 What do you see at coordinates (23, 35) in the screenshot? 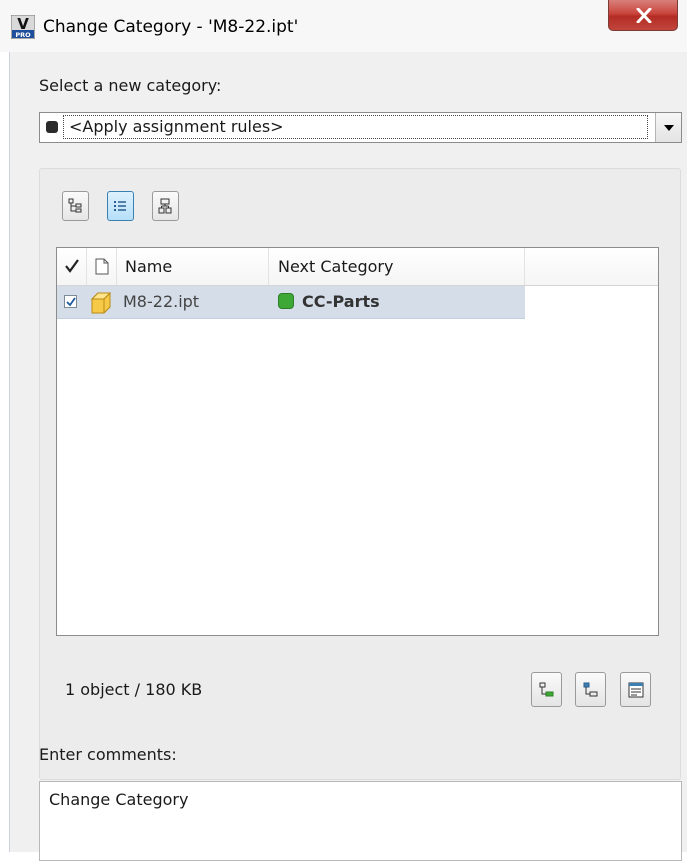
I see `svg-text: PRO` at bounding box center [23, 35].